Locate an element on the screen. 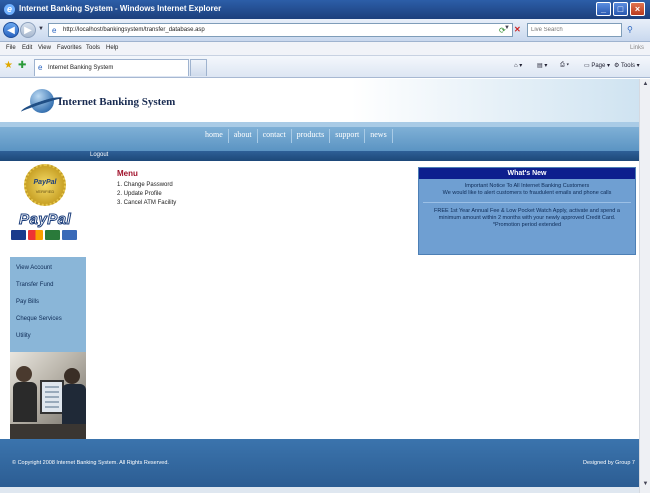  whats-new-divider is located at coordinates (527, 202).